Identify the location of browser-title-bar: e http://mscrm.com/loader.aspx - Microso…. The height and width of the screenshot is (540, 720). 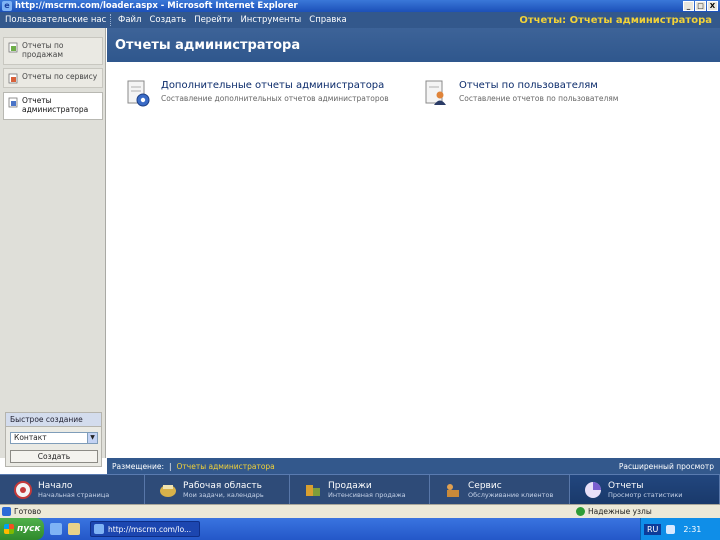
(360, 6).